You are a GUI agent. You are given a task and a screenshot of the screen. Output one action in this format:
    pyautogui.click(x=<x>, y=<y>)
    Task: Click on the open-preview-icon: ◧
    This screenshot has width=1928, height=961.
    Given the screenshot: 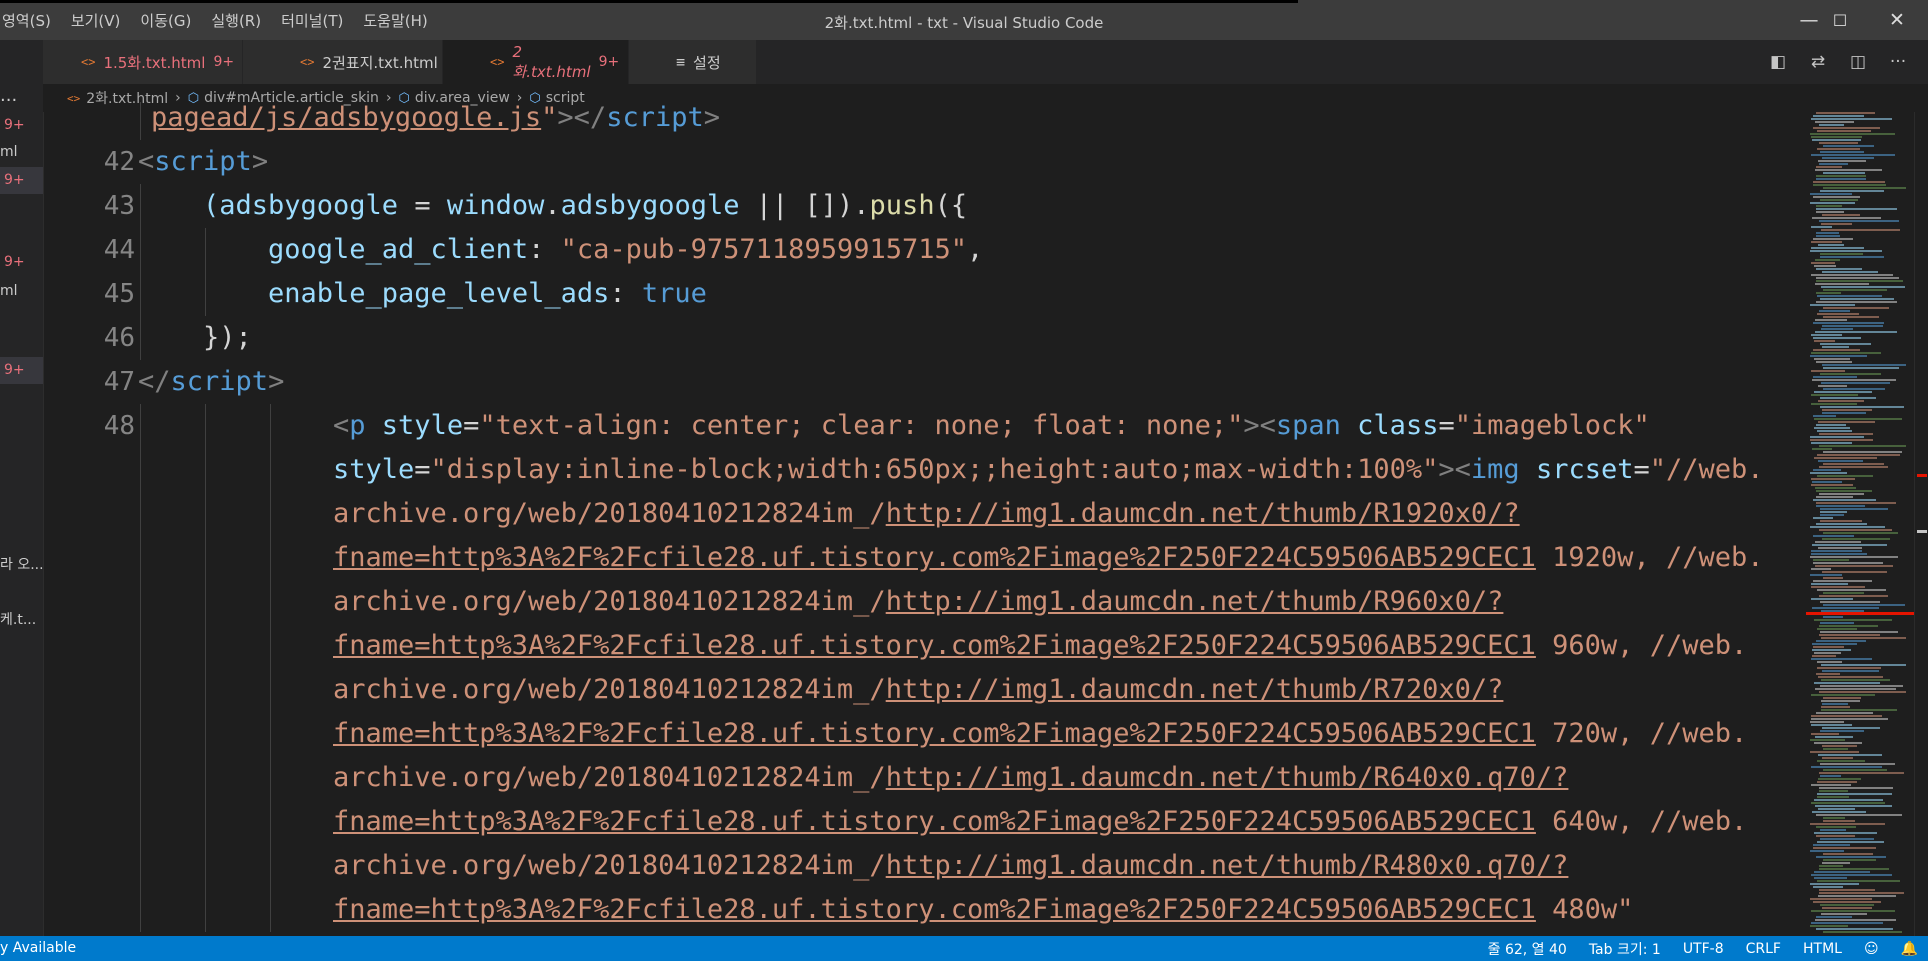 What is the action you would take?
    pyautogui.click(x=1778, y=62)
    